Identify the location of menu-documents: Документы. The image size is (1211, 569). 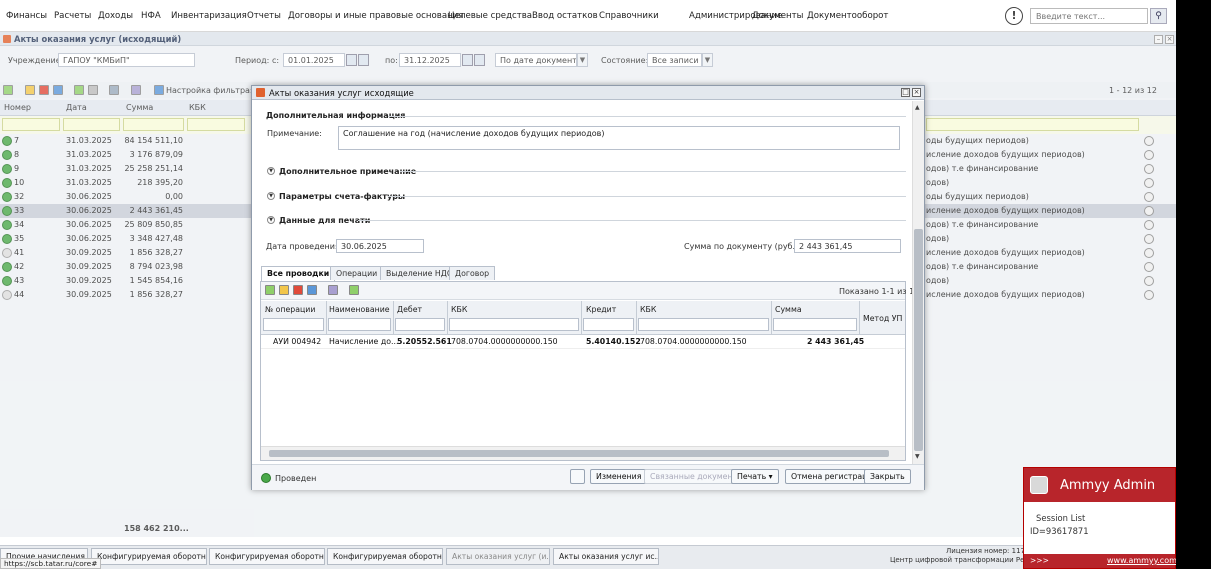
(777, 16).